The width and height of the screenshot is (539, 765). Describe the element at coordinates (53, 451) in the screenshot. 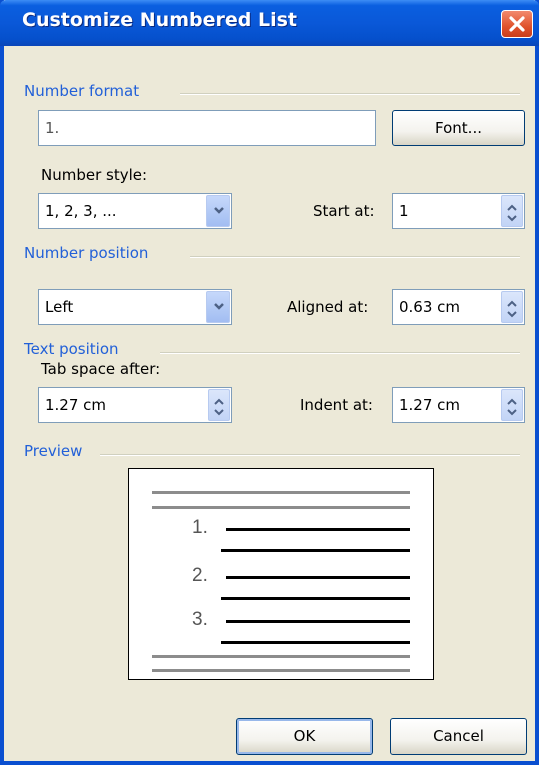

I see `preview-group-label: Preview` at that location.